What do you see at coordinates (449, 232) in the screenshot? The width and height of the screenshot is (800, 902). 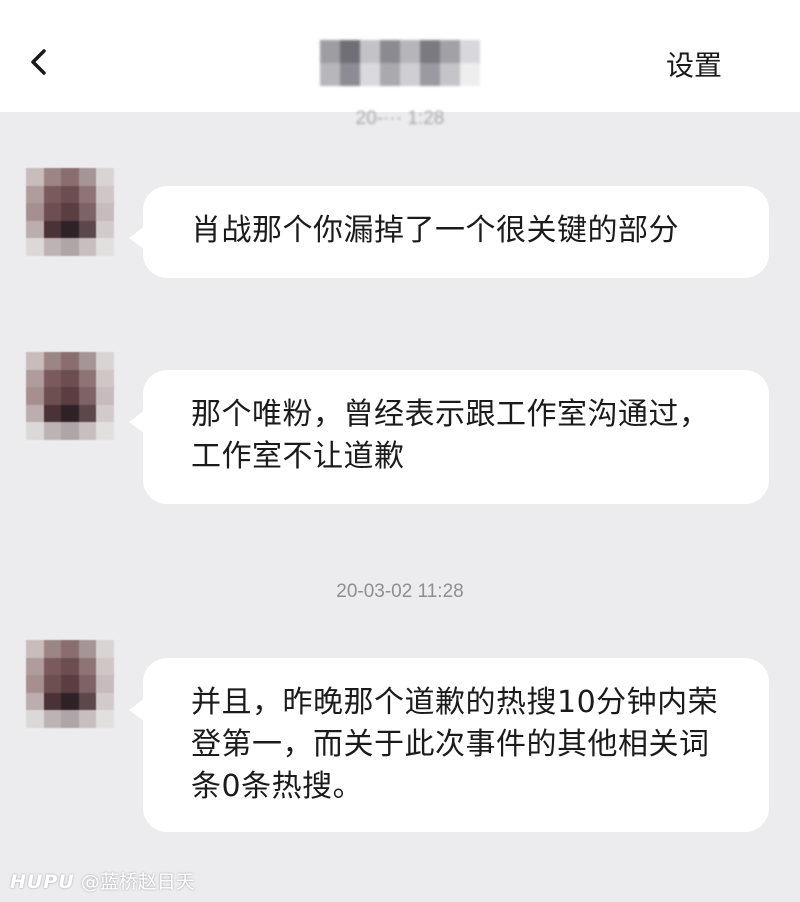 I see `message-bubble: 肖战那个你漏掉了一个很关键的部分` at bounding box center [449, 232].